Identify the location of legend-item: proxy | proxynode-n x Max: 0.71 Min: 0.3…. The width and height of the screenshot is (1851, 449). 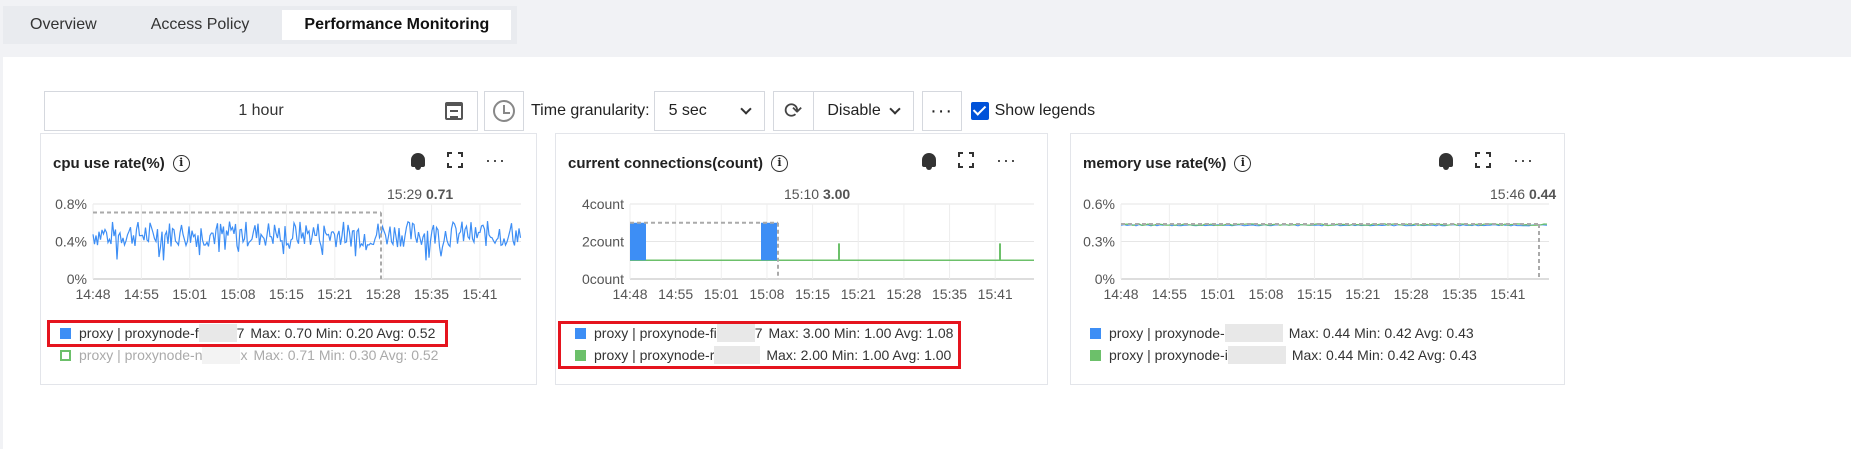
(242, 355).